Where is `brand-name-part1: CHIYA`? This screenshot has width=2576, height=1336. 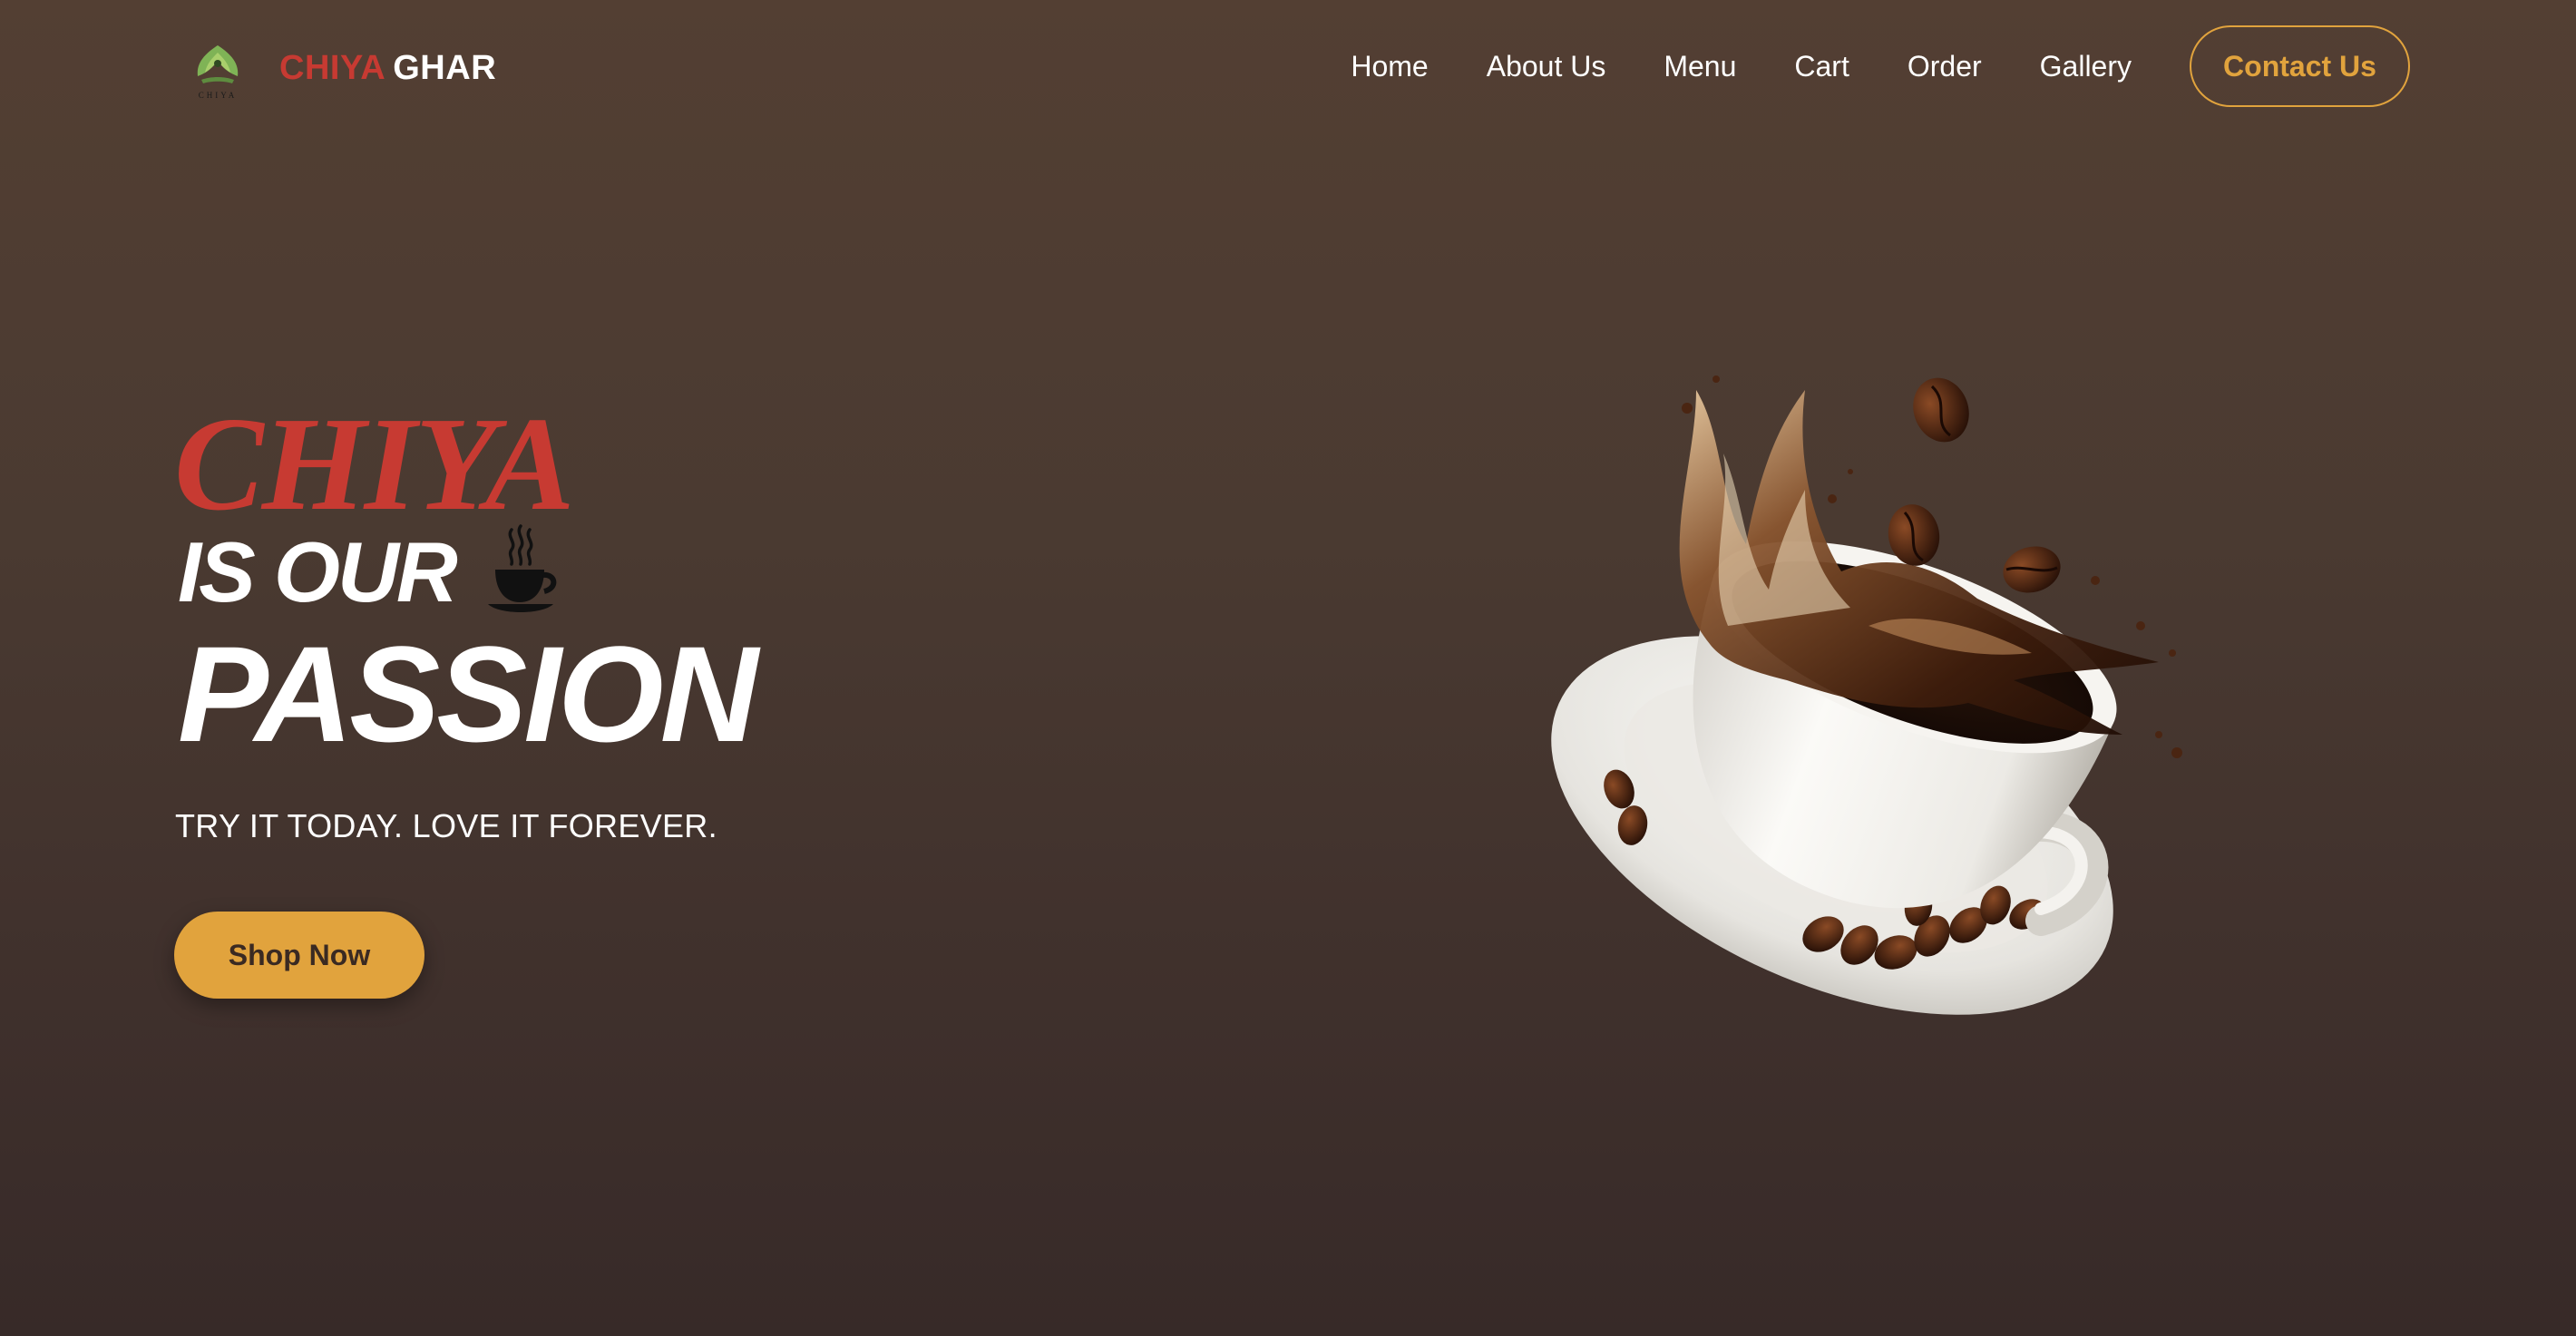
brand-name-part1: CHIYA is located at coordinates (332, 68).